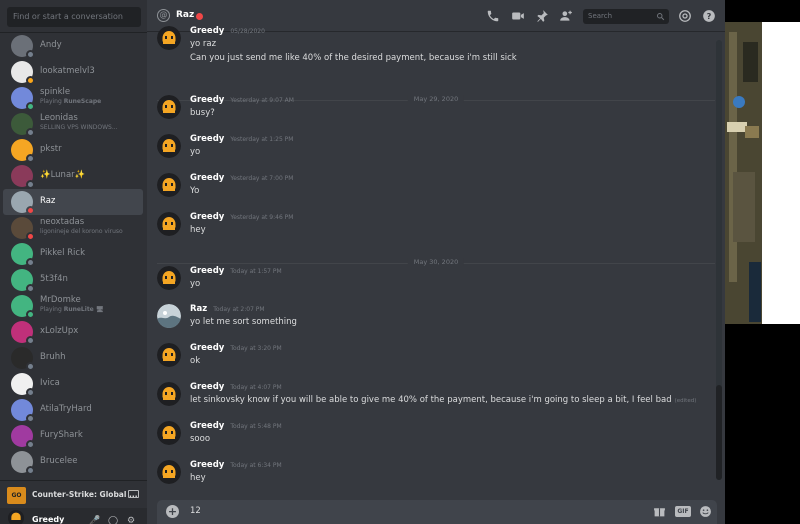 Image resolution: width=800 pixels, height=524 pixels. I want to click on upload-plus-icon: +, so click(172, 511).